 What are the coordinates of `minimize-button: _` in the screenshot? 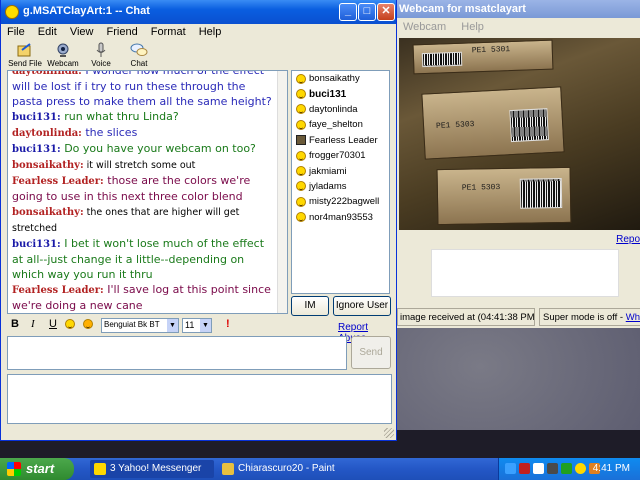 It's located at (348, 12).